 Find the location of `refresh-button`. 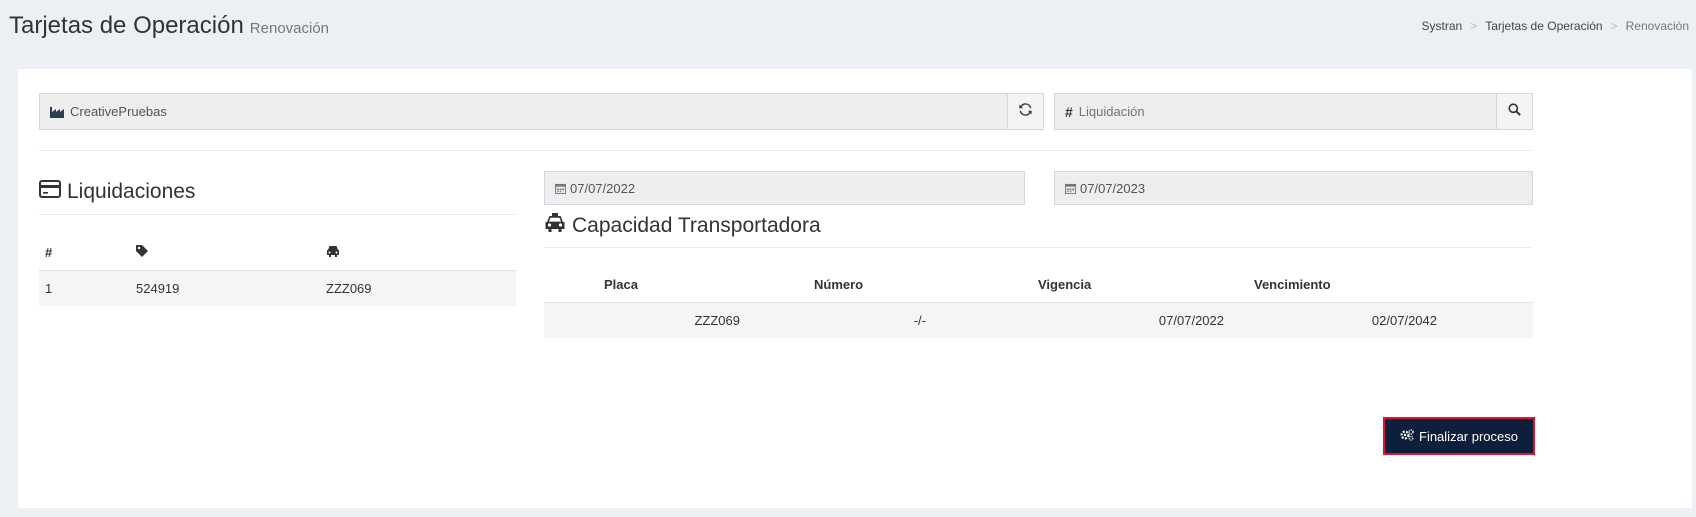

refresh-button is located at coordinates (1025, 111).